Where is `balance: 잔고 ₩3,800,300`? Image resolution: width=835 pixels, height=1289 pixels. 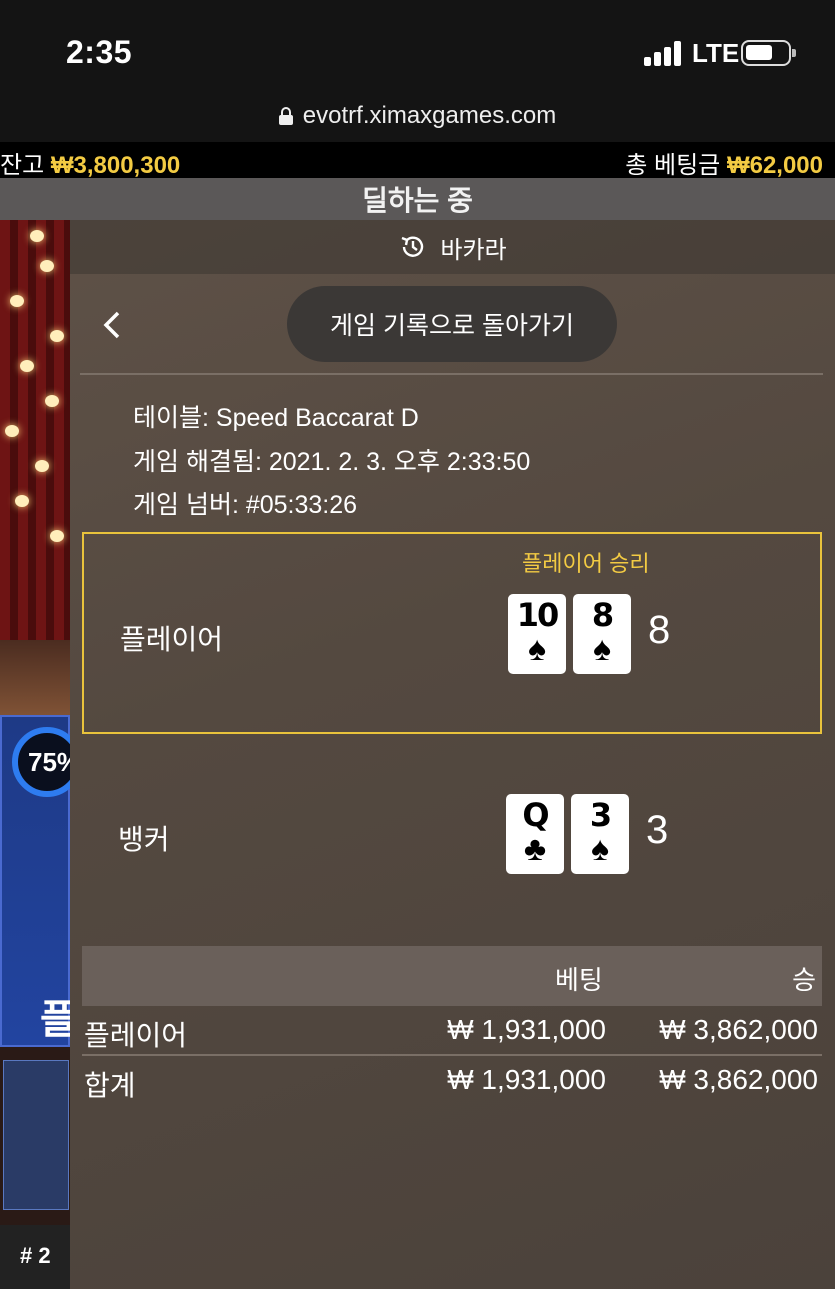 balance: 잔고 ₩3,800,300 is located at coordinates (90, 162).